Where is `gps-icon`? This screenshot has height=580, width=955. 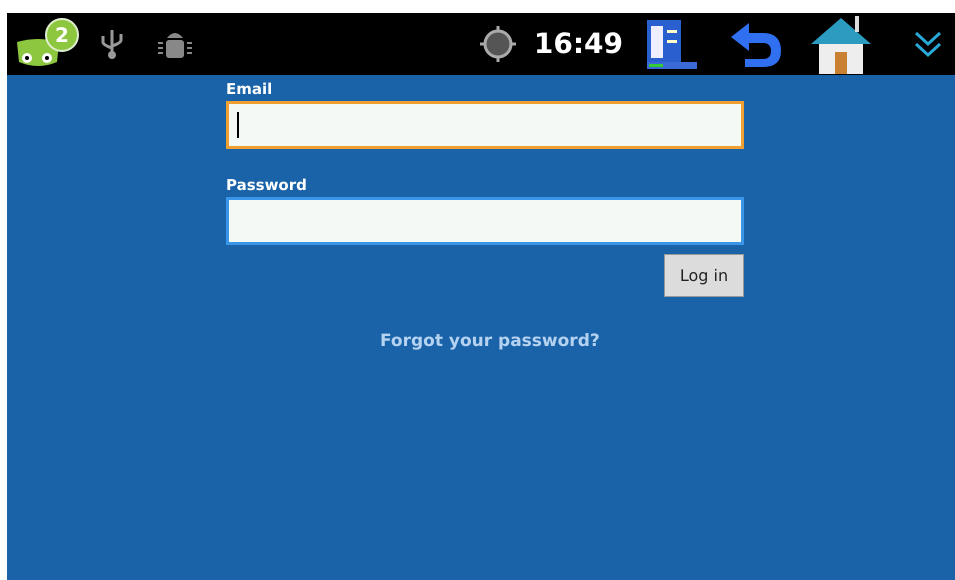 gps-icon is located at coordinates (498, 44).